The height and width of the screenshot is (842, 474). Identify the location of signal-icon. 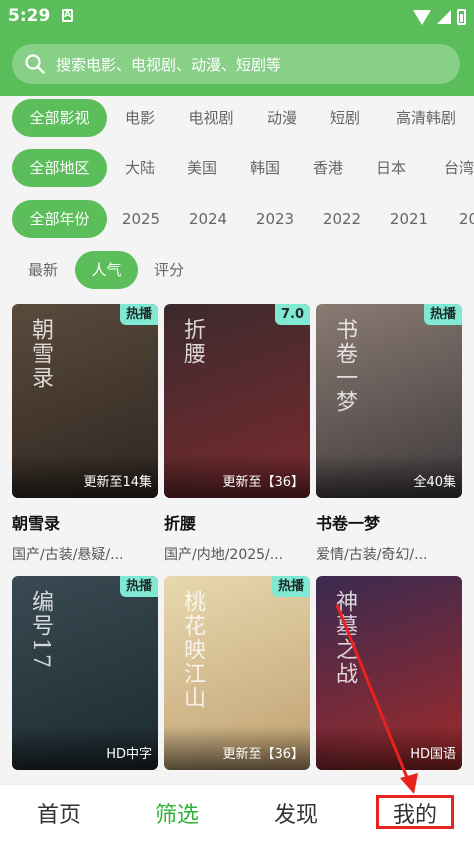
(444, 17).